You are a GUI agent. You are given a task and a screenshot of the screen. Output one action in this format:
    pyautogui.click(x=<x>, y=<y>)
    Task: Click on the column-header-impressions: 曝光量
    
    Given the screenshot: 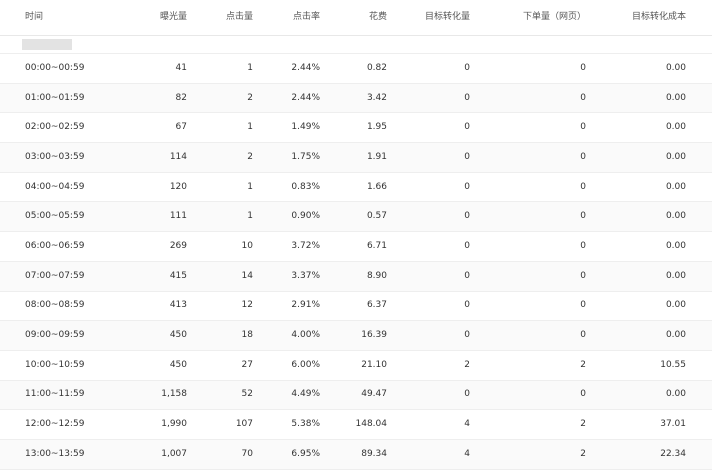 What is the action you would take?
    pyautogui.click(x=158, y=17)
    